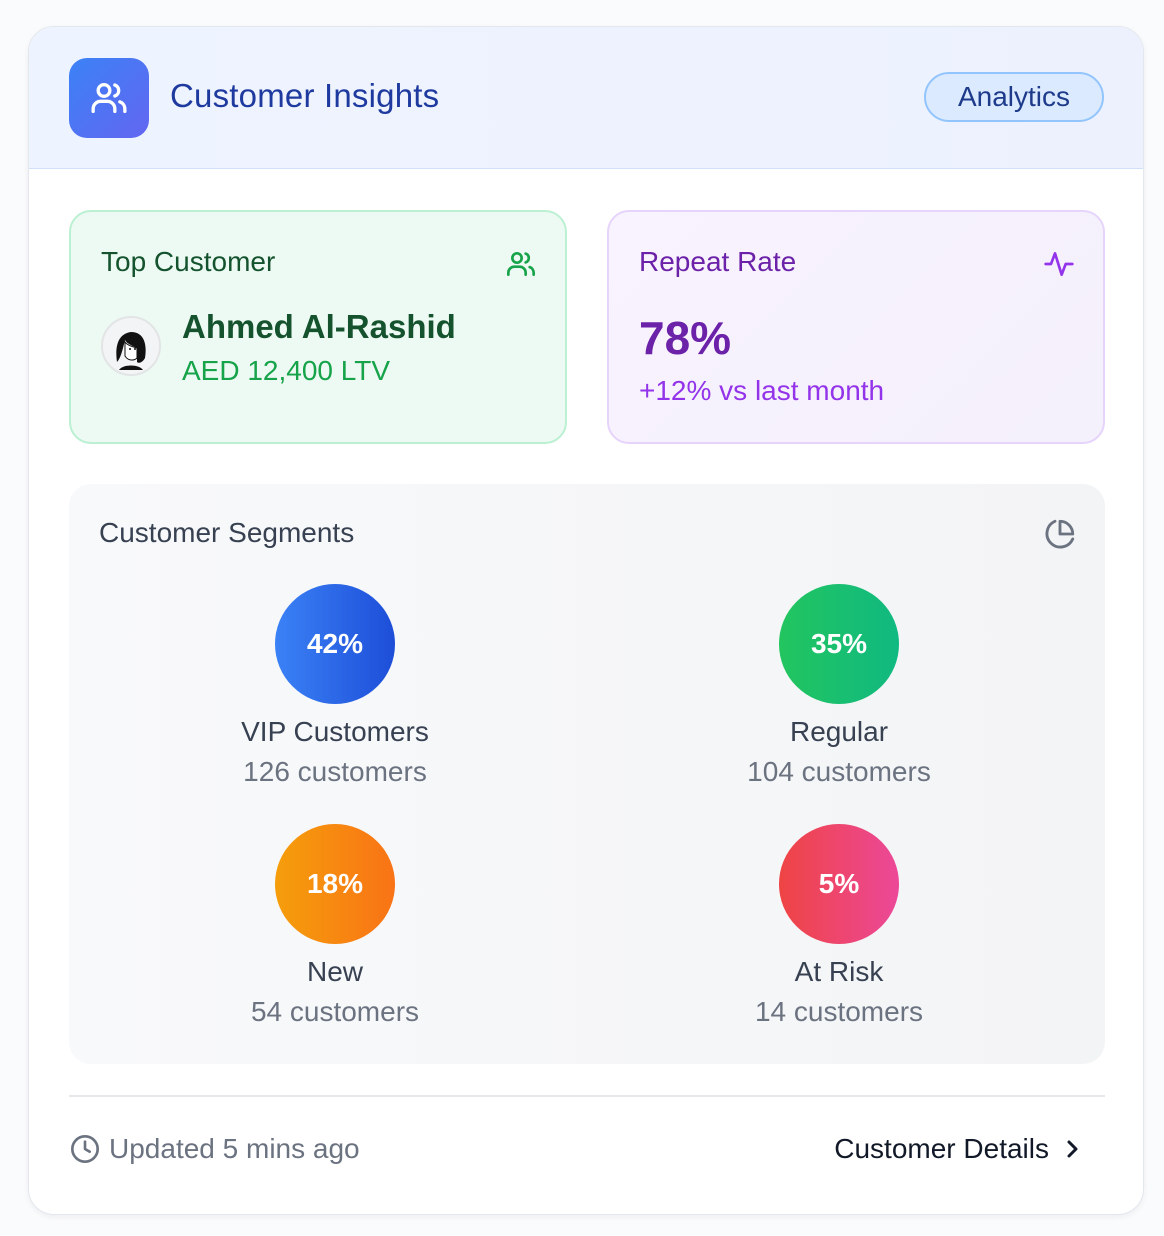 The image size is (1164, 1236). Describe the element at coordinates (334, 971) in the screenshot. I see `segment-name: New` at that location.